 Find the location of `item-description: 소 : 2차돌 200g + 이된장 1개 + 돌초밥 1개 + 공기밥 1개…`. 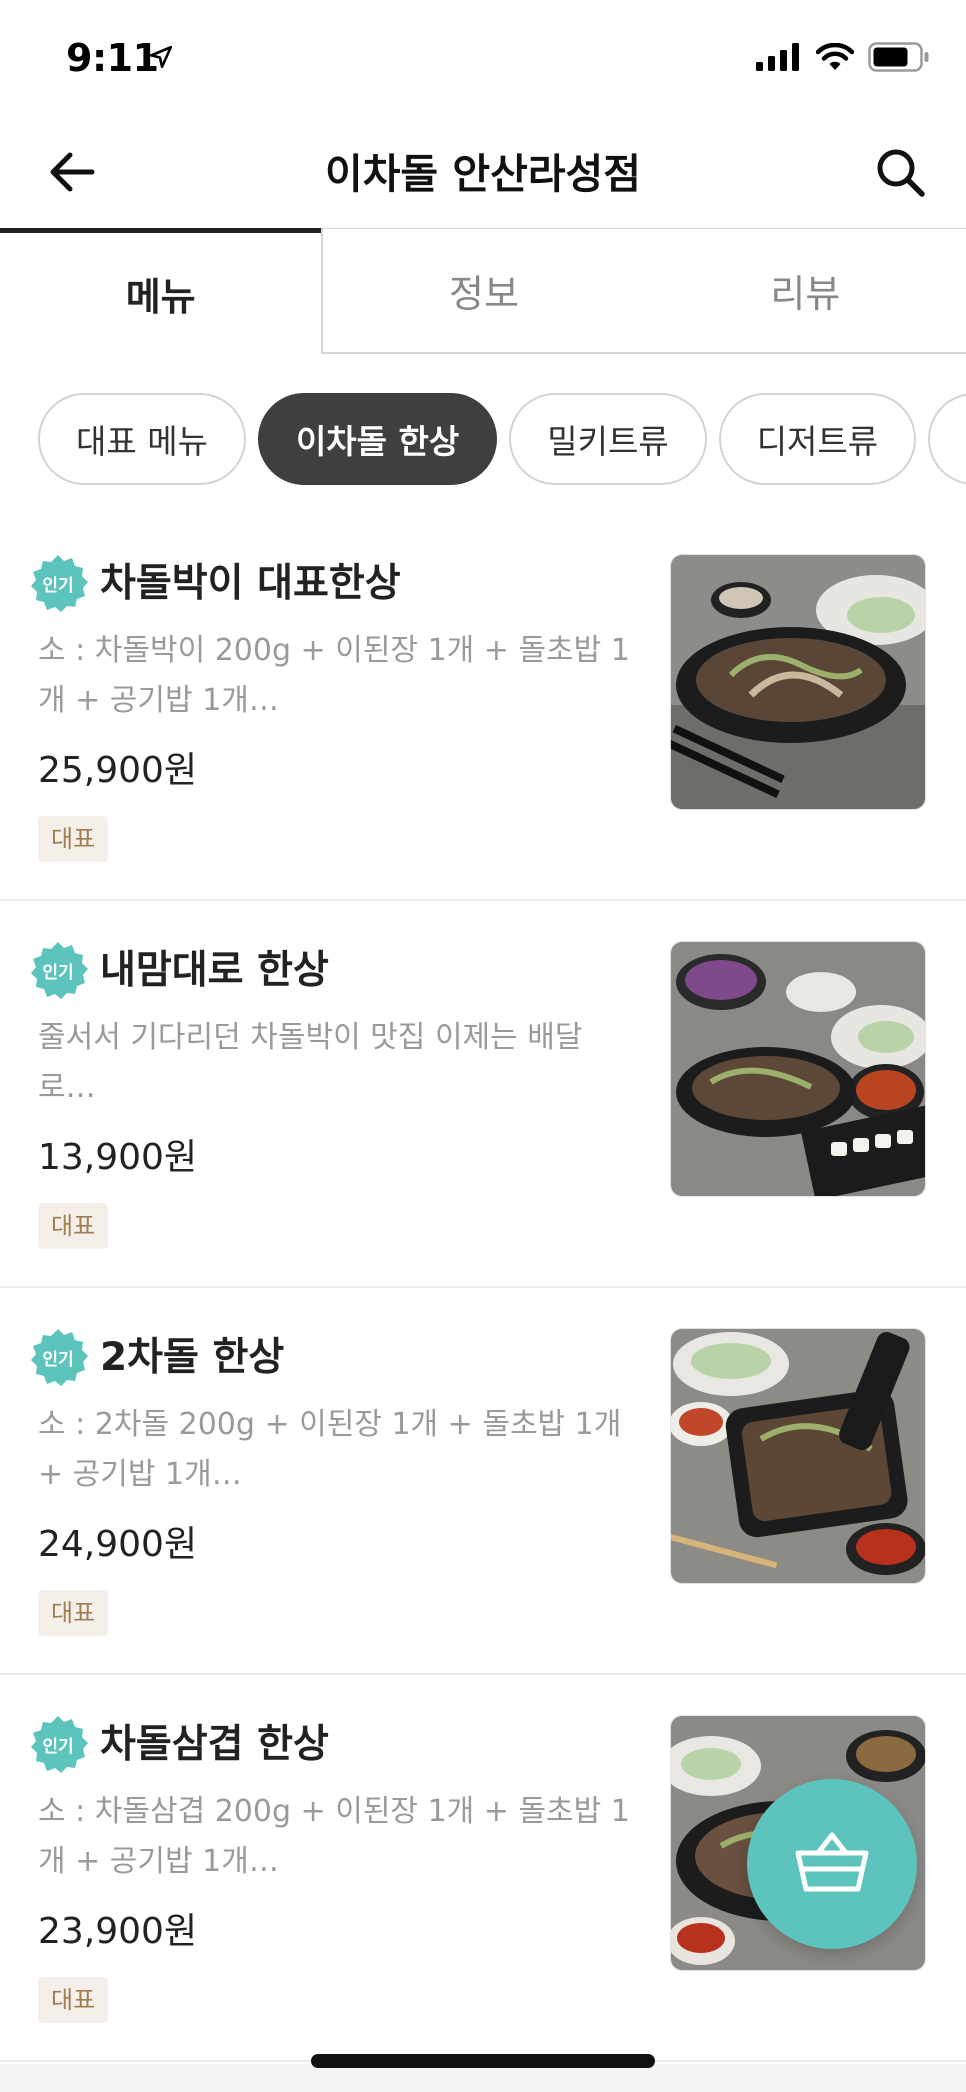

item-description: 소 : 2차돌 200g + 이된장 1개 + 돌초밥 1개 + 공기밥 1개… is located at coordinates (330, 1449).